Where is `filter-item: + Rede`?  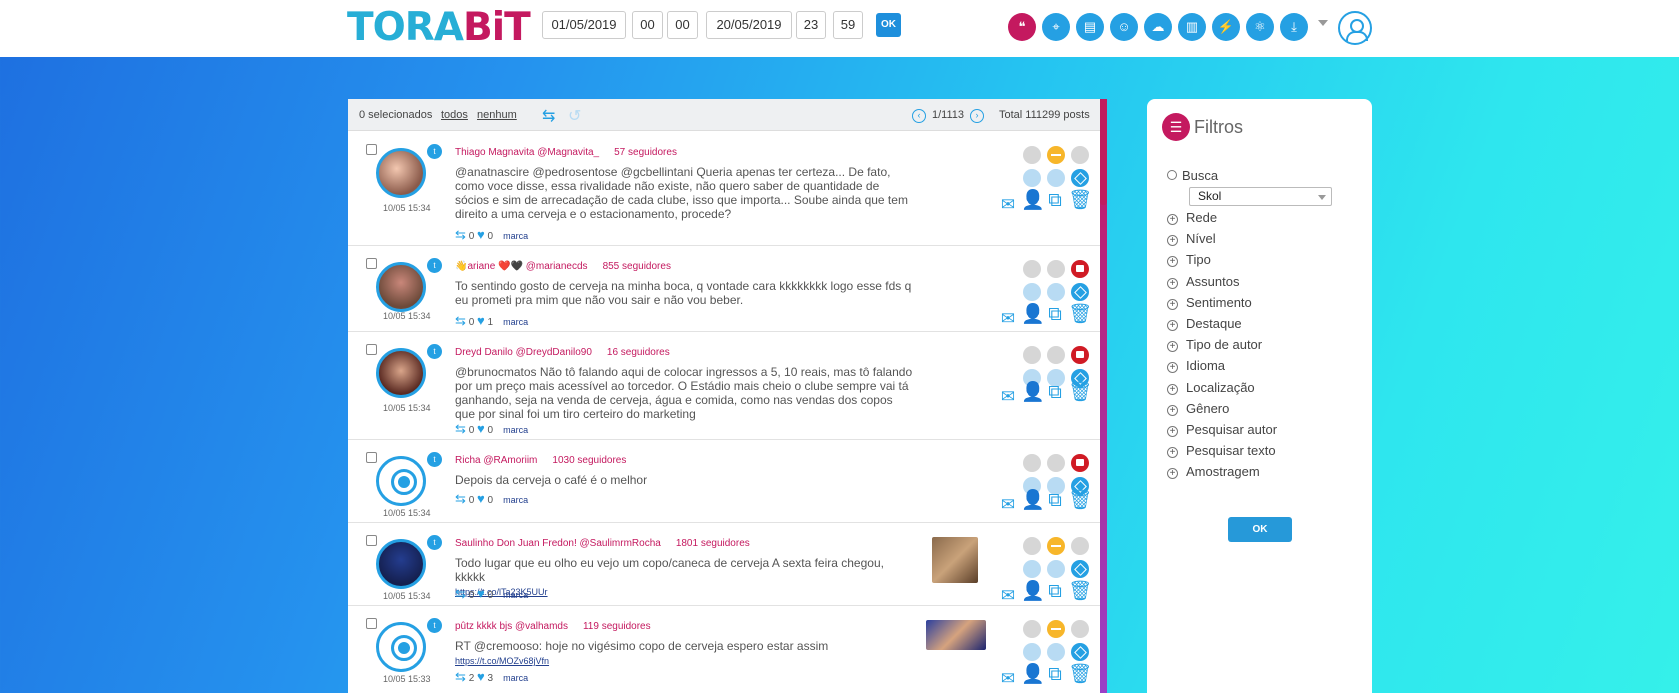 filter-item: + Rede is located at coordinates (1192, 217).